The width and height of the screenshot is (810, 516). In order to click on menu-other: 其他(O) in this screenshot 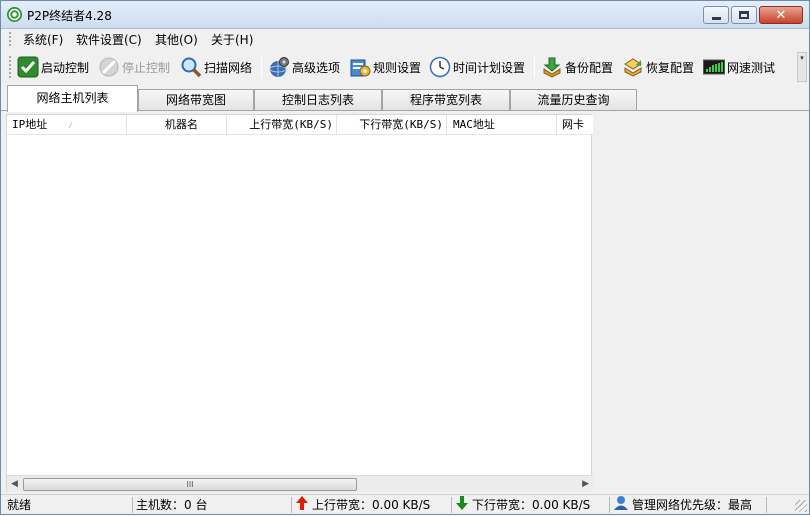, I will do `click(176, 39)`.